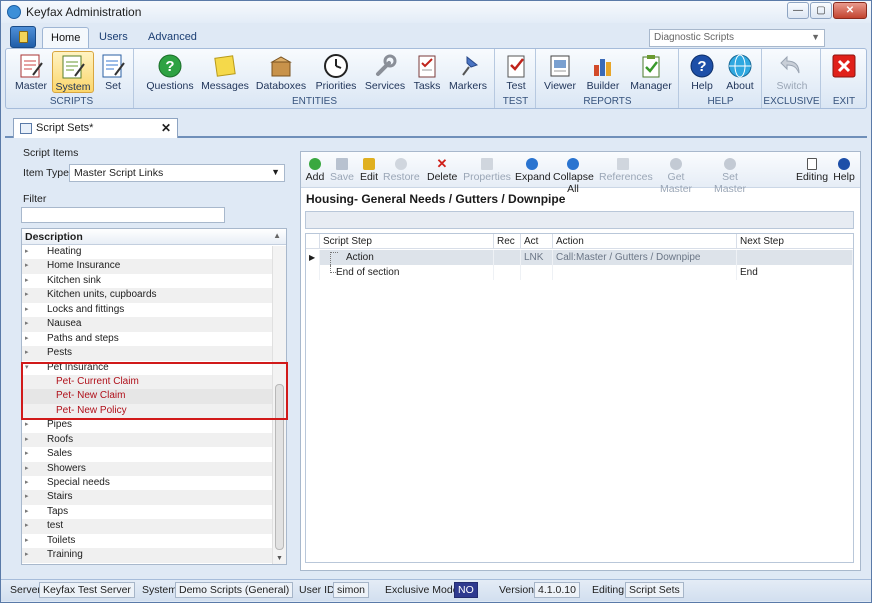 The width and height of the screenshot is (872, 603). I want to click on tree-item: ▸ test, so click(154, 526).